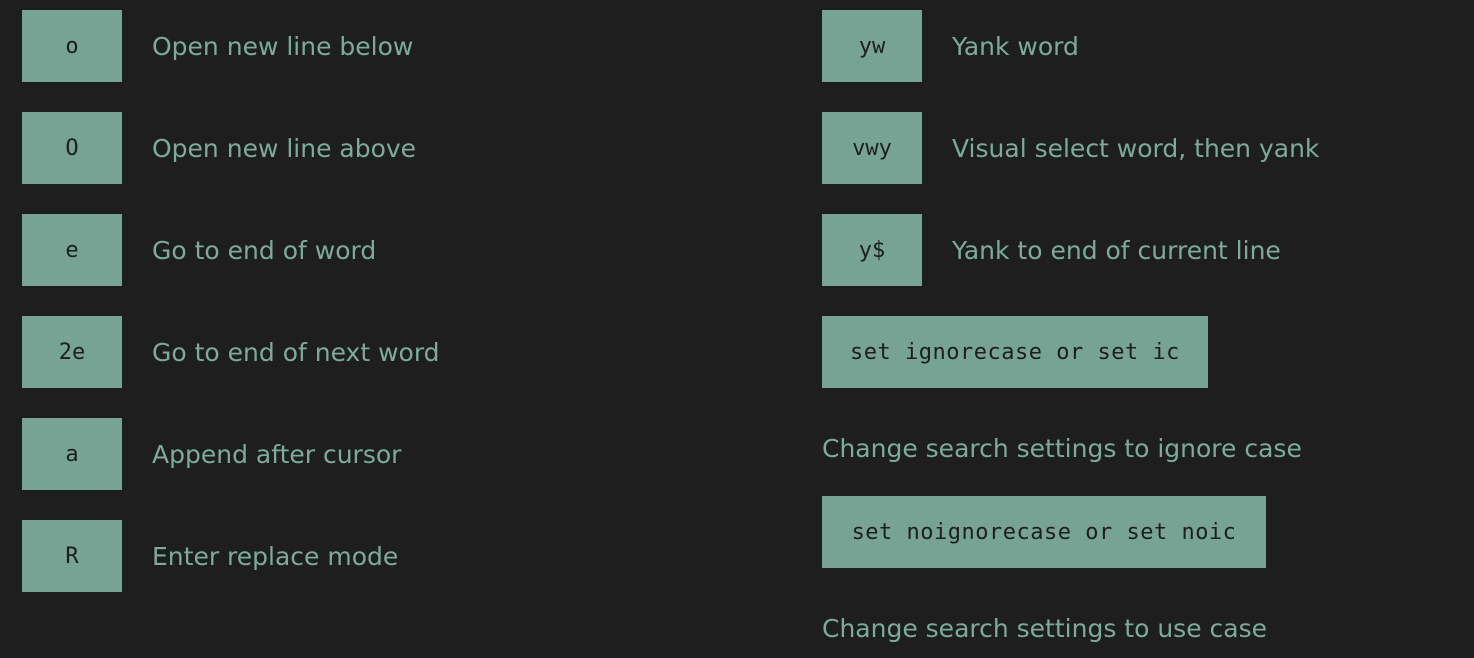 The height and width of the screenshot is (658, 1474). Describe the element at coordinates (72, 454) in the screenshot. I see `key-badge: a` at that location.